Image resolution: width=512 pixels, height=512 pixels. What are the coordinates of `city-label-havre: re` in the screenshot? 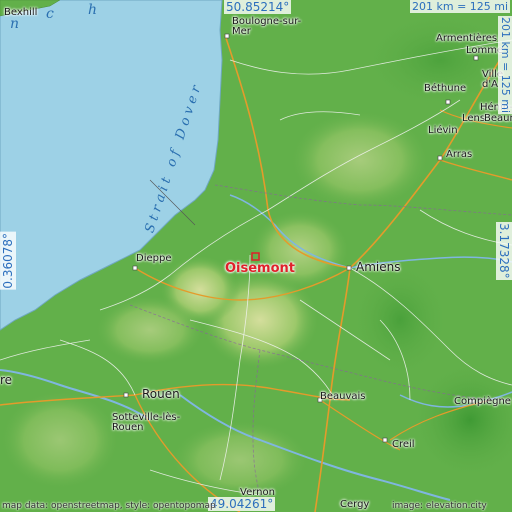 It's located at (6, 380).